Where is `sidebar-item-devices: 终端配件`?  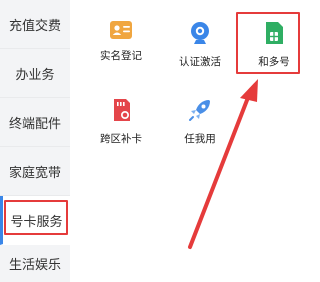
sidebar-item-devices: 终端配件 is located at coordinates (35, 122).